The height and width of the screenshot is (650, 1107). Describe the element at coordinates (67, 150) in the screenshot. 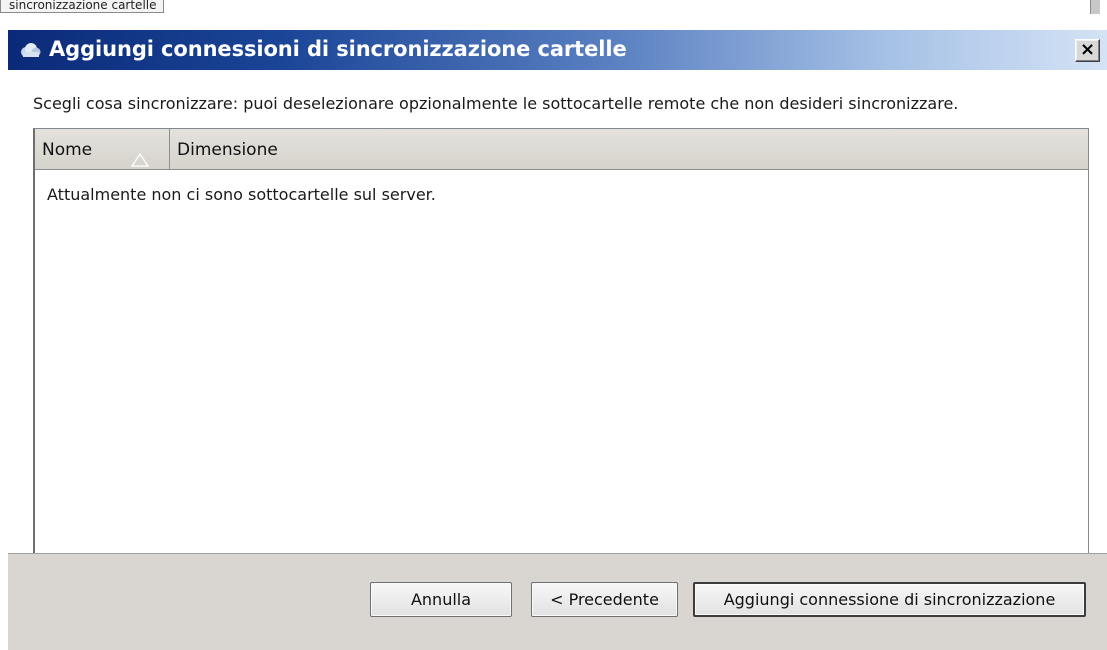

I see `column-name-label: Nome` at that location.